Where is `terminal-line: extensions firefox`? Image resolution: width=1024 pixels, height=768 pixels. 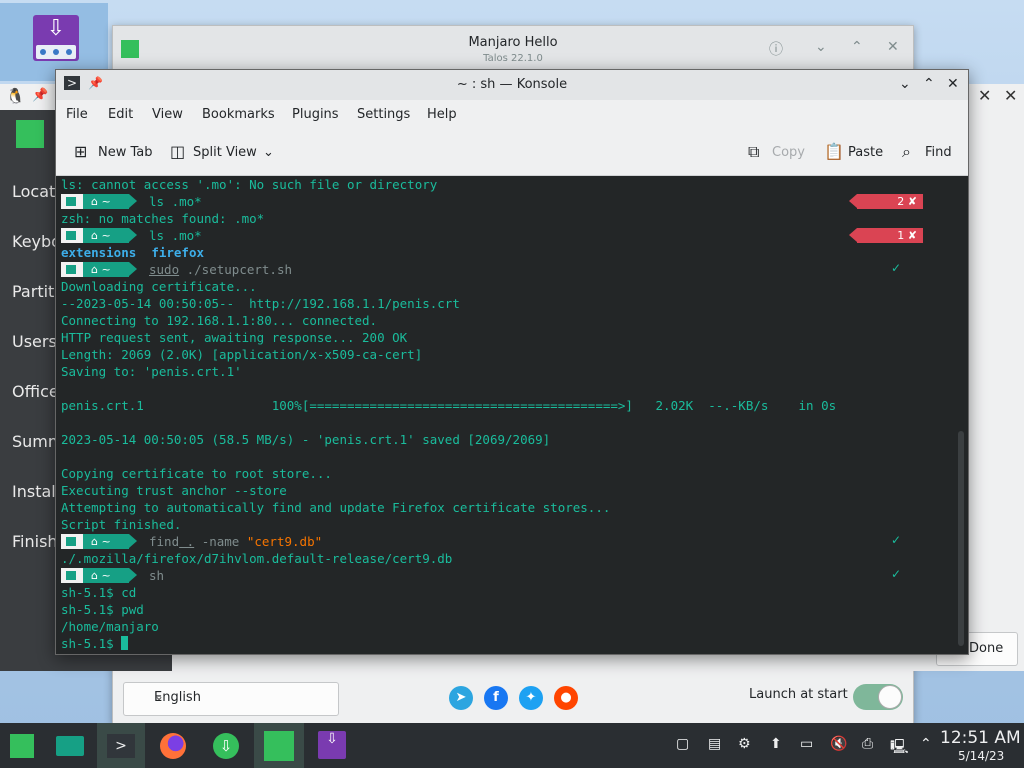 terminal-line: extensions firefox is located at coordinates (133, 252).